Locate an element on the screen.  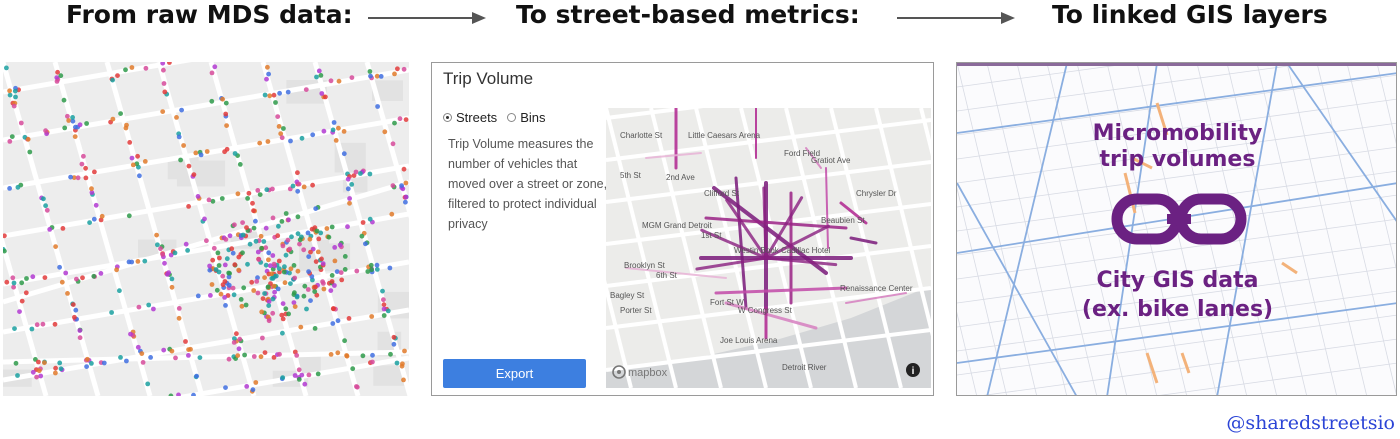
radio-bins is located at coordinates (512, 117).